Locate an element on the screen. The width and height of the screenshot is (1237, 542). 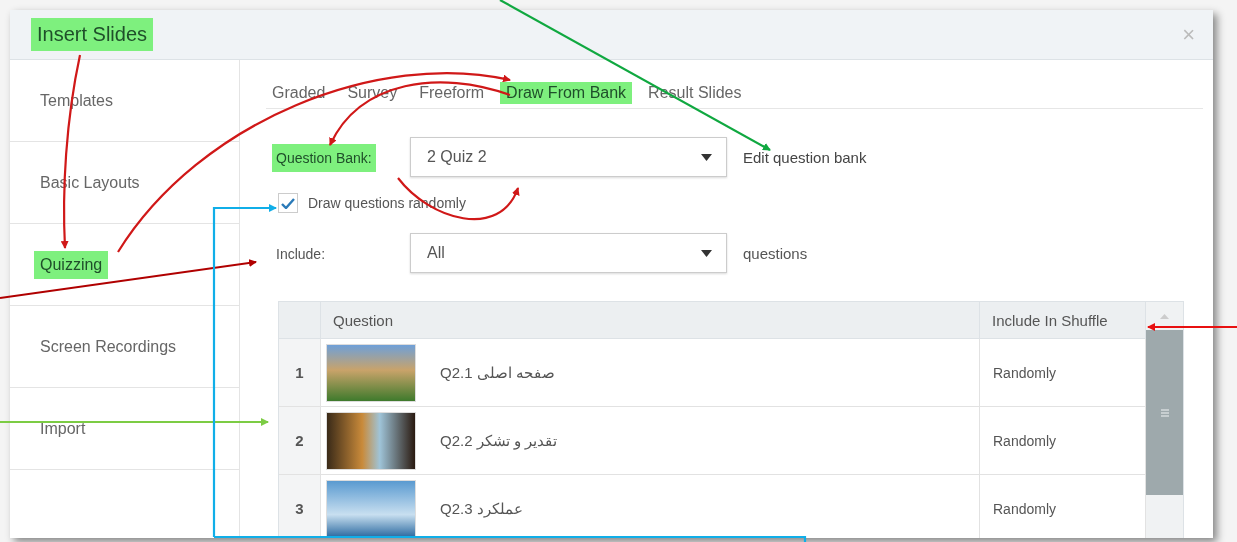
edit-question-bank-link: Edit question bank is located at coordinates (805, 157).